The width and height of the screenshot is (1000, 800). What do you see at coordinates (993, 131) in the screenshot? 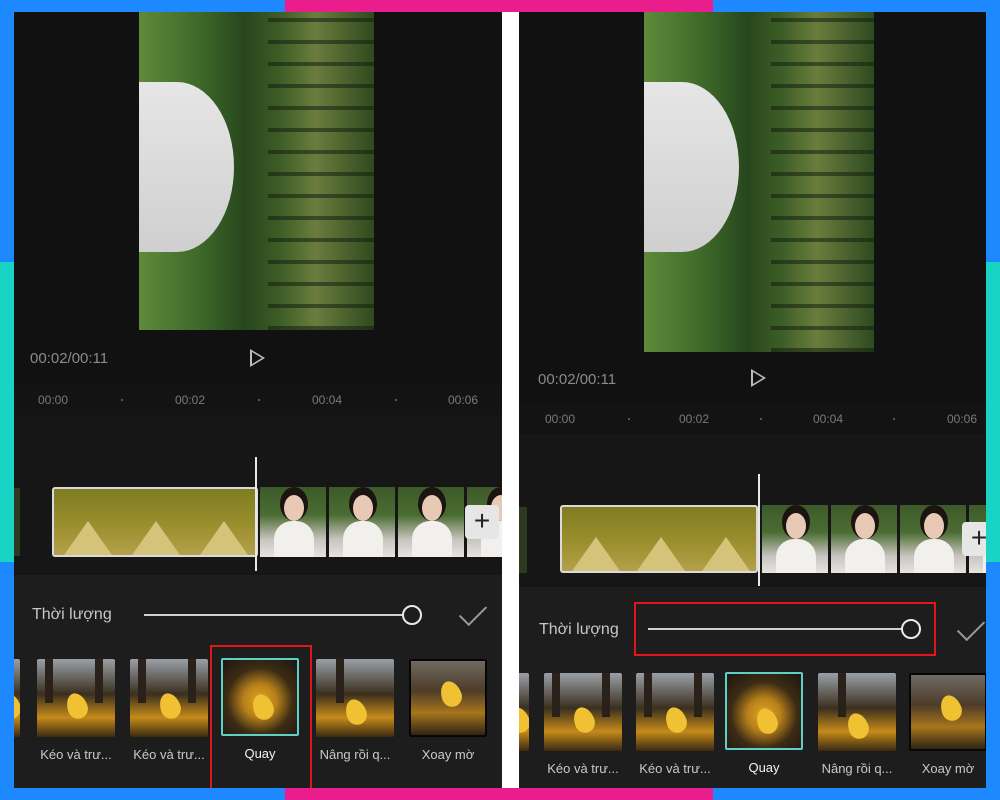
I see `frame-right-top` at bounding box center [993, 131].